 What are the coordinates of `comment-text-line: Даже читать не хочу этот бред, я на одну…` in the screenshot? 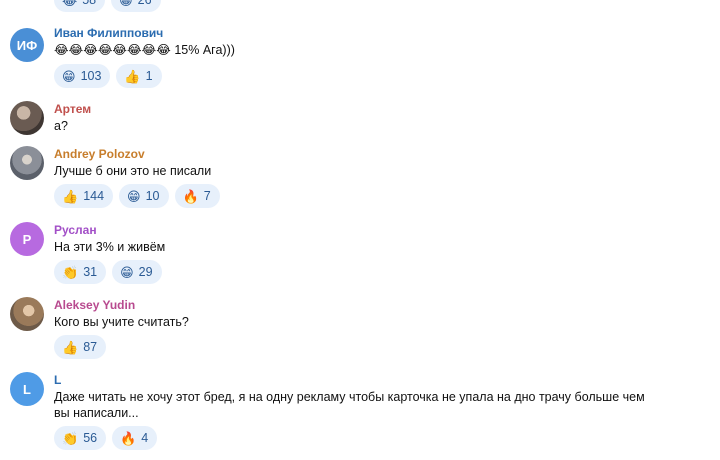 It's located at (349, 397).